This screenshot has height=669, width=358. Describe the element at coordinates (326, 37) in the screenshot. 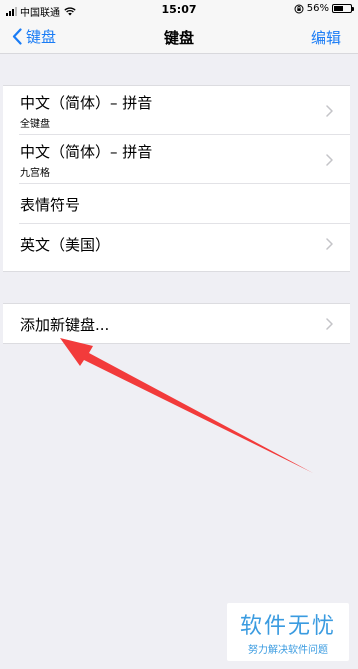

I see `edit-button: 编辑` at that location.